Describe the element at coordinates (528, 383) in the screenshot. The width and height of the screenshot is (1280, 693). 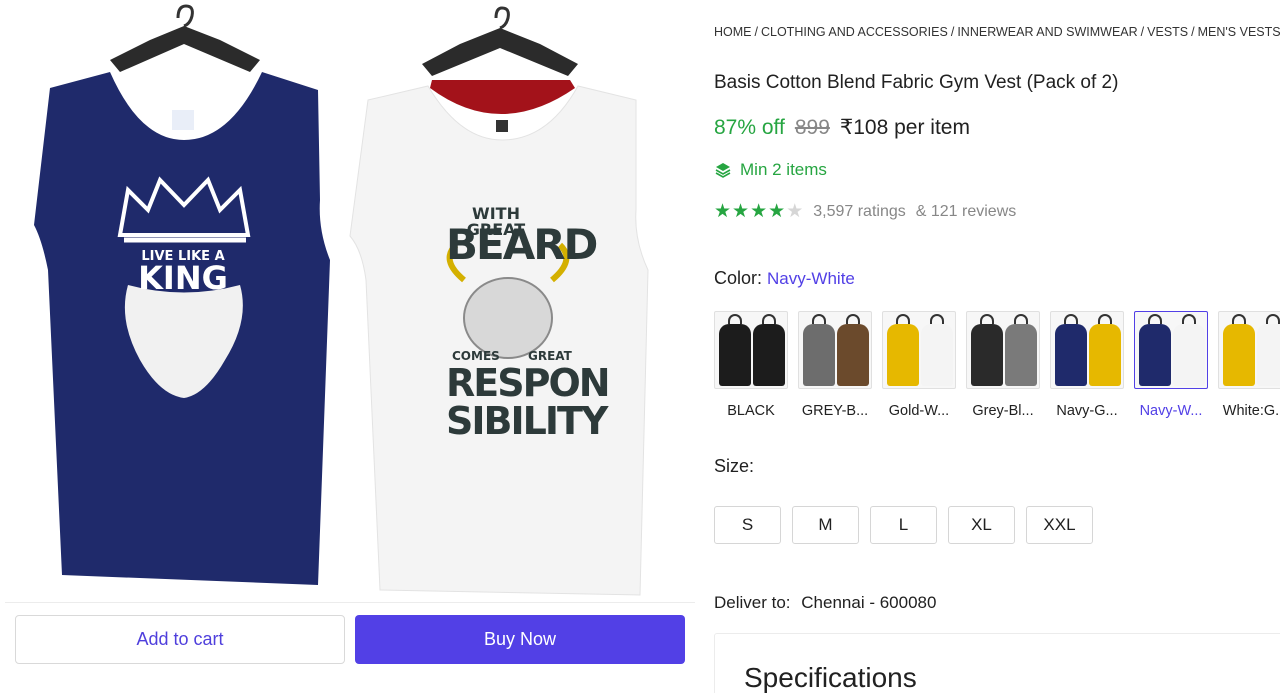
I see `print-line4: RESPON` at that location.